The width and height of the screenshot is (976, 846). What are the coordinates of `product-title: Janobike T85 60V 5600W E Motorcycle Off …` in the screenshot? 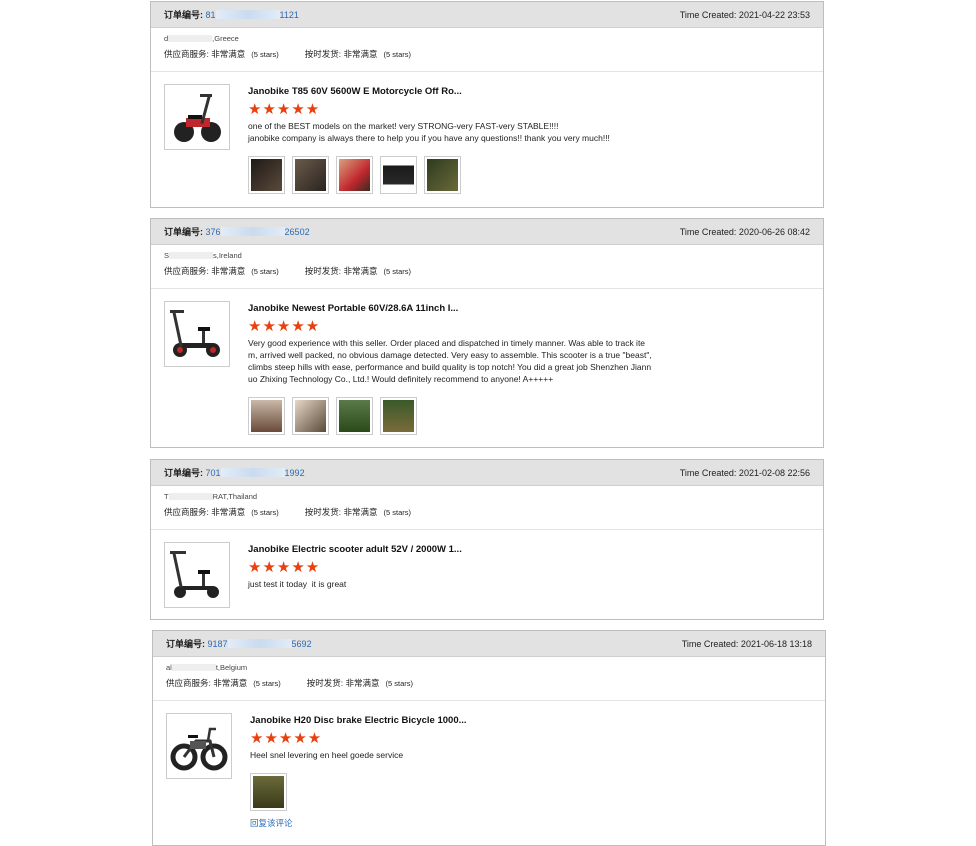 It's located at (529, 91).